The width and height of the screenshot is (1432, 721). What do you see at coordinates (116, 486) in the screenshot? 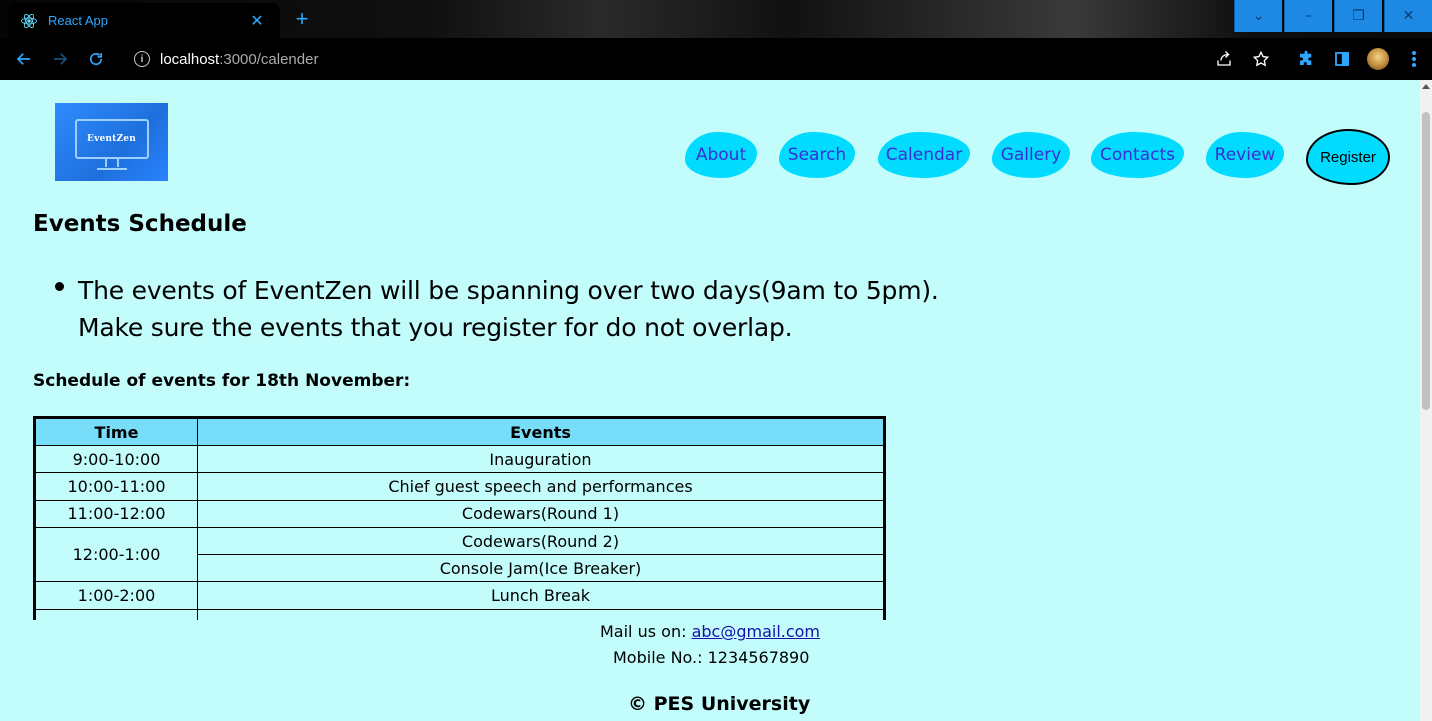
I see `time-cell: 10:00-11:00` at bounding box center [116, 486].